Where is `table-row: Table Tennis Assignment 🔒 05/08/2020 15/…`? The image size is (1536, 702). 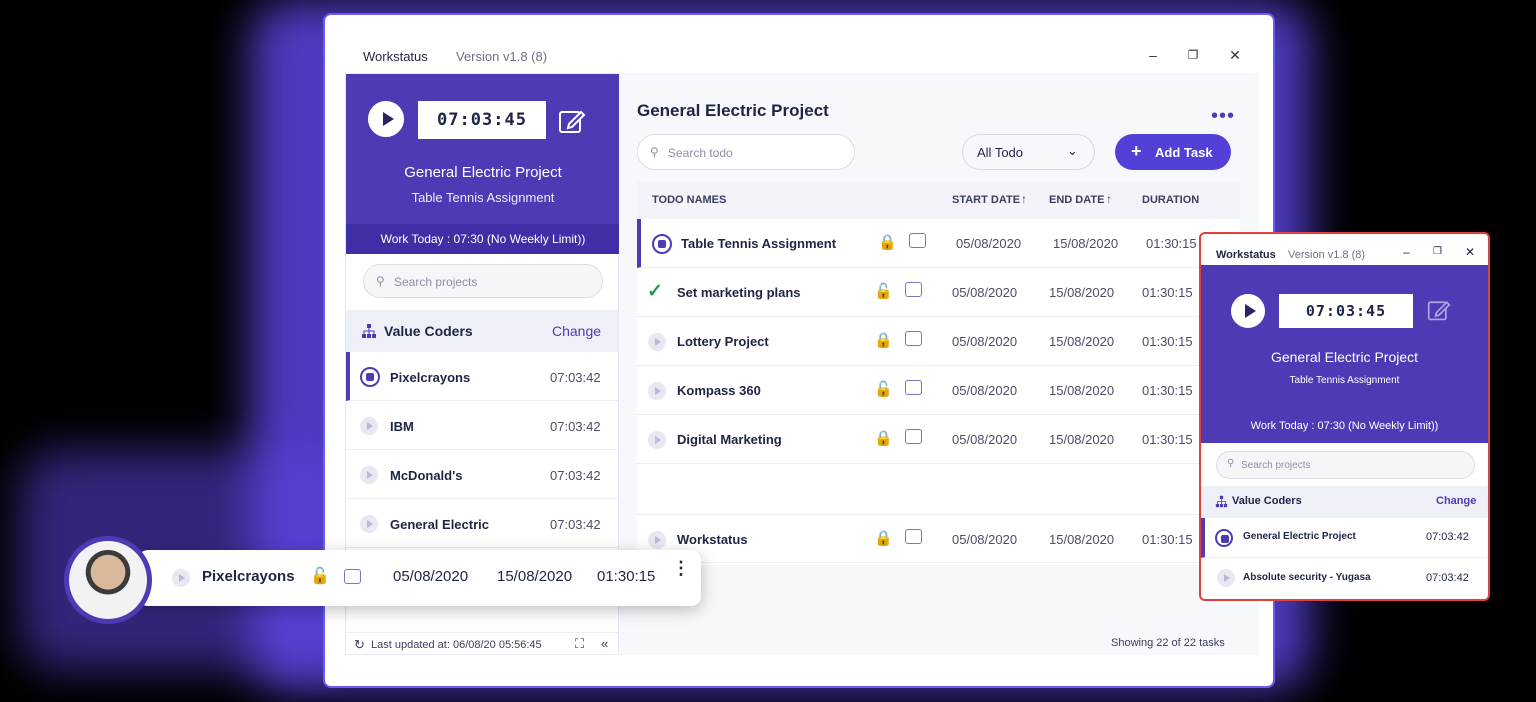 table-row: Table Tennis Assignment 🔒 05/08/2020 15/… is located at coordinates (938, 243).